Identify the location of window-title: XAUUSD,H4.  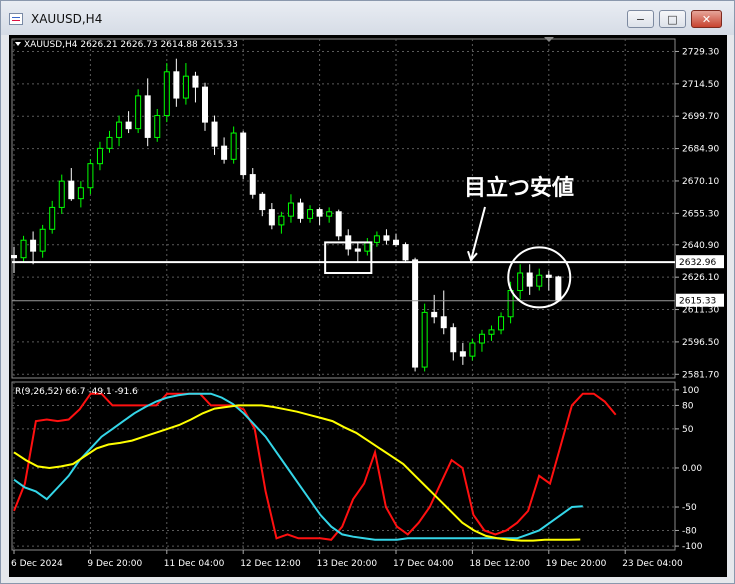
(67, 19).